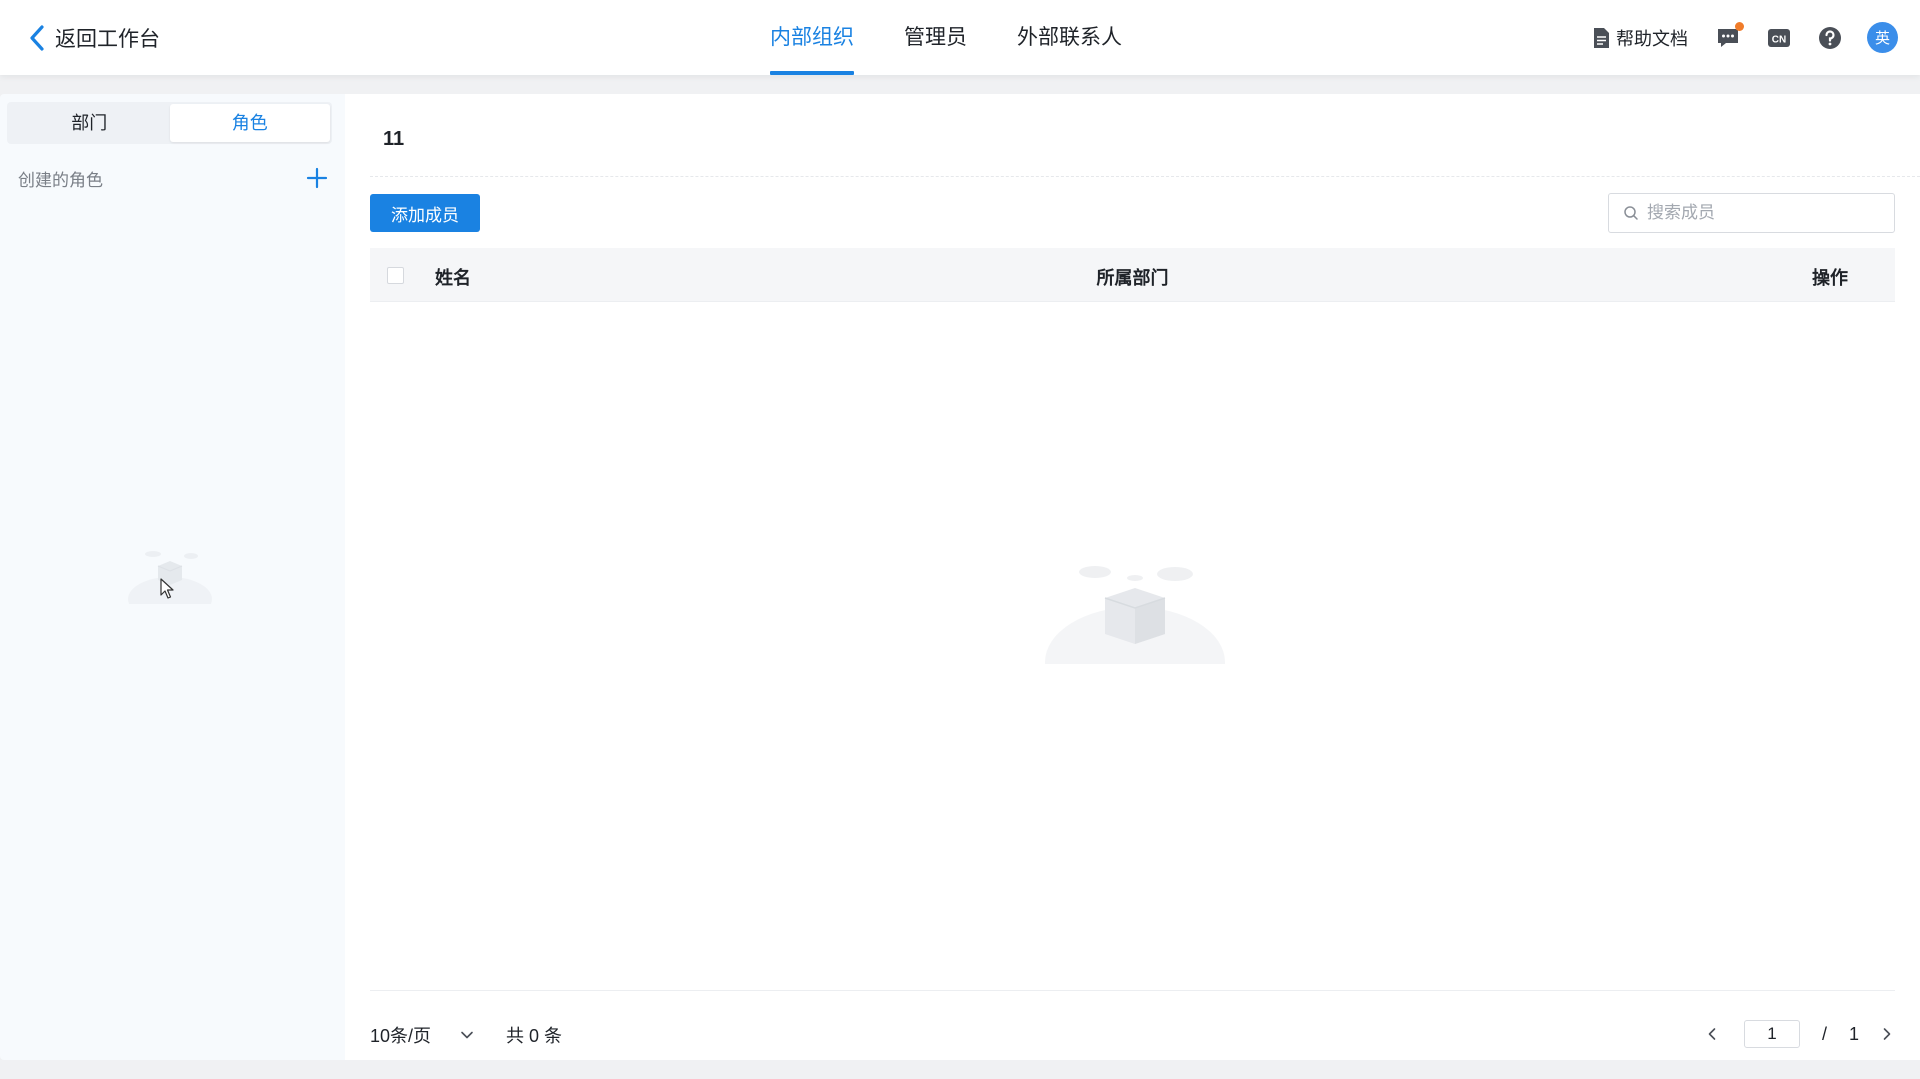 This screenshot has width=1920, height=1079. What do you see at coordinates (1739, 26) in the screenshot?
I see `notification-dot` at bounding box center [1739, 26].